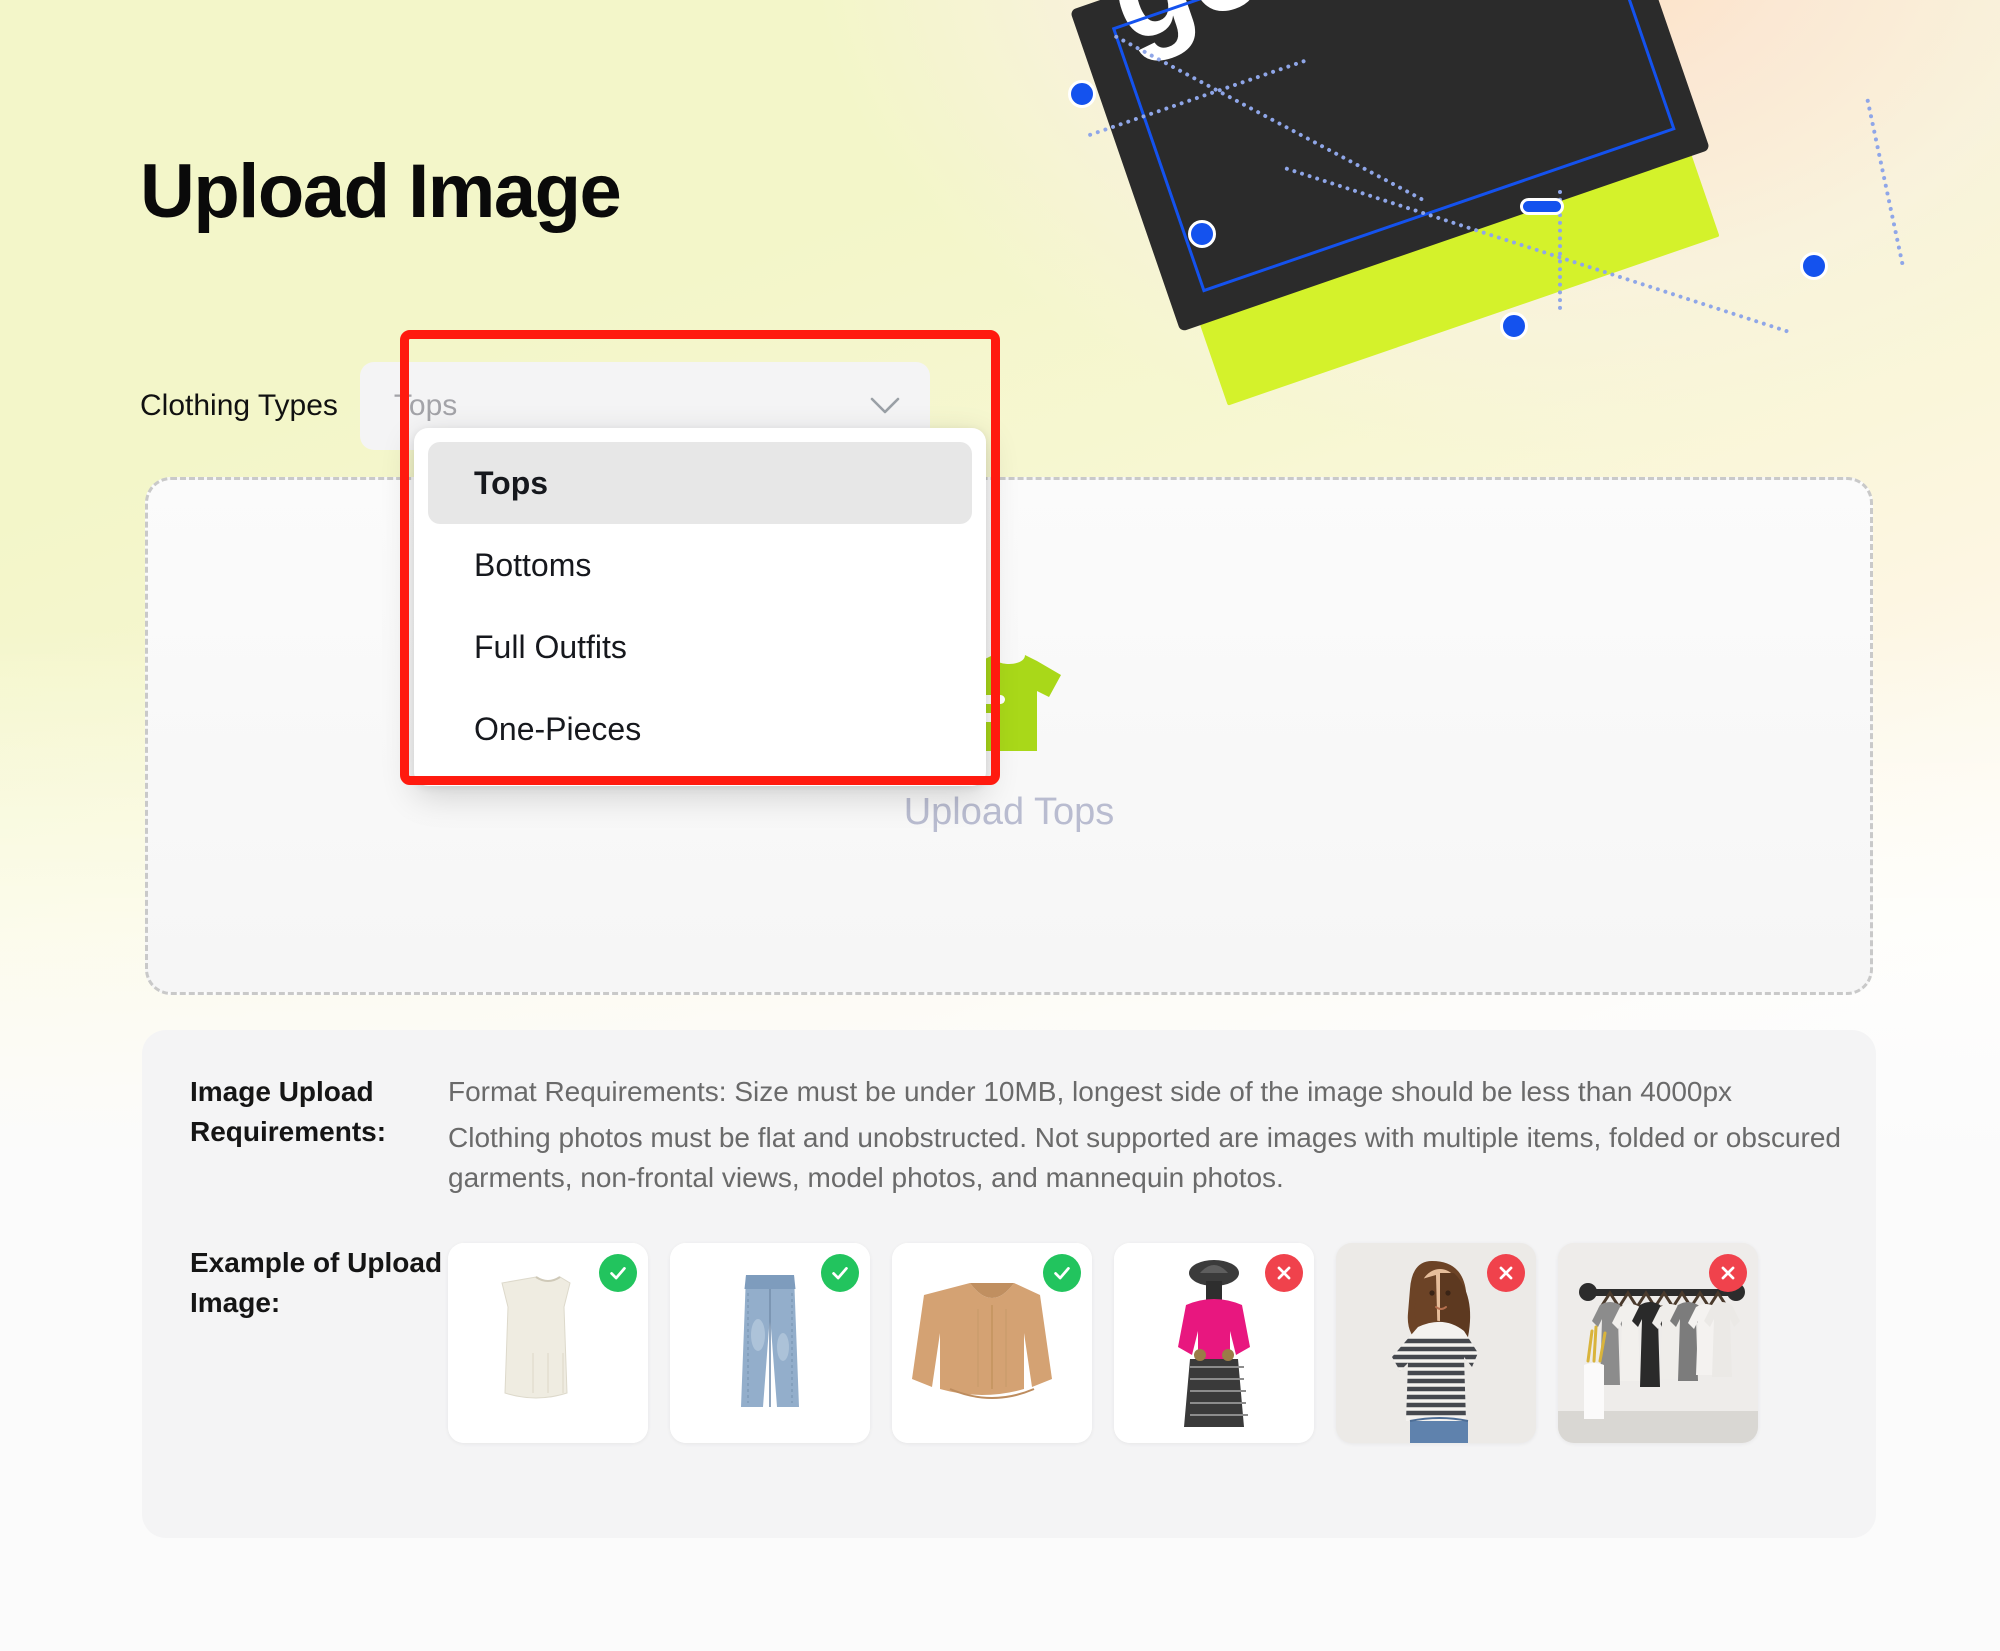 The image size is (2000, 1651). Describe the element at coordinates (700, 483) in the screenshot. I see `dropdown-option-tops: Tops` at that location.